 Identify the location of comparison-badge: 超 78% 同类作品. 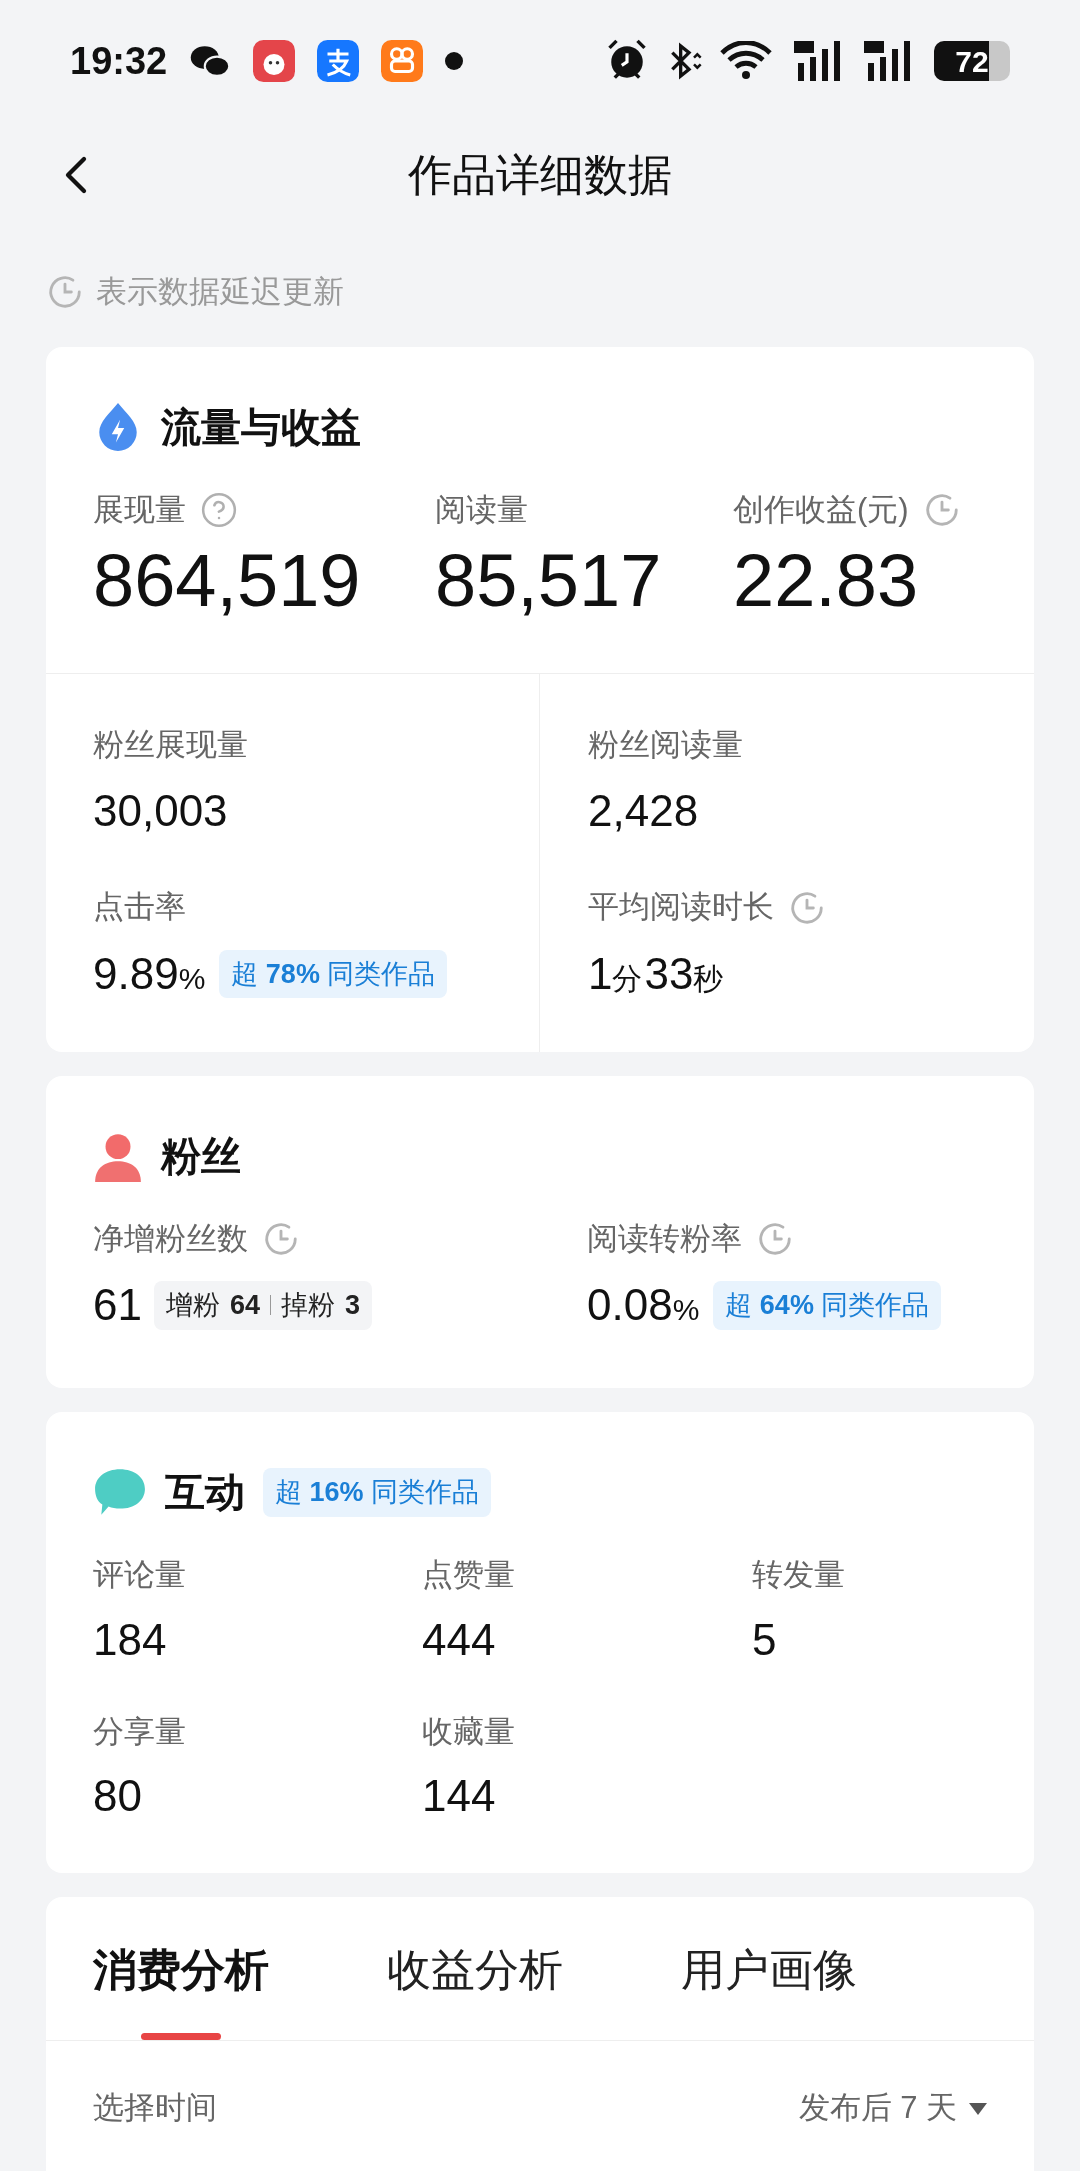
(333, 974).